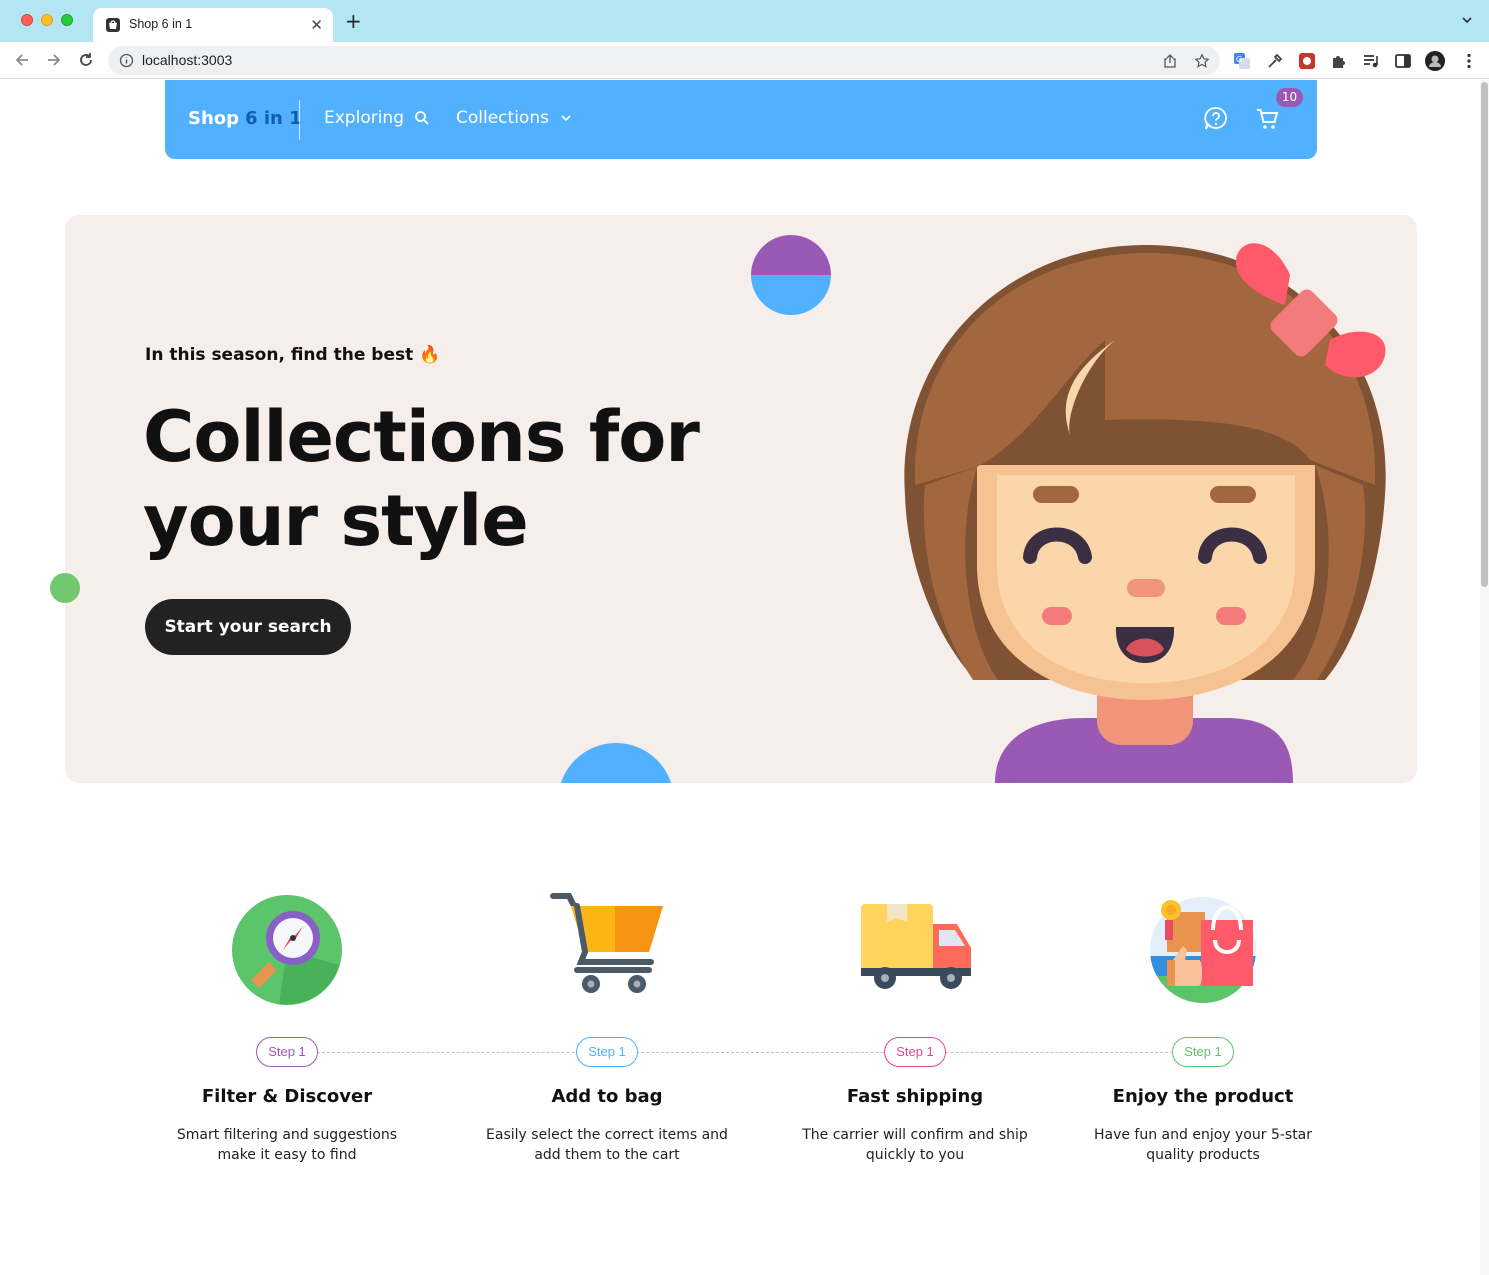 This screenshot has width=1489, height=1275. What do you see at coordinates (214, 118) in the screenshot?
I see `logo-main-text: Shop` at bounding box center [214, 118].